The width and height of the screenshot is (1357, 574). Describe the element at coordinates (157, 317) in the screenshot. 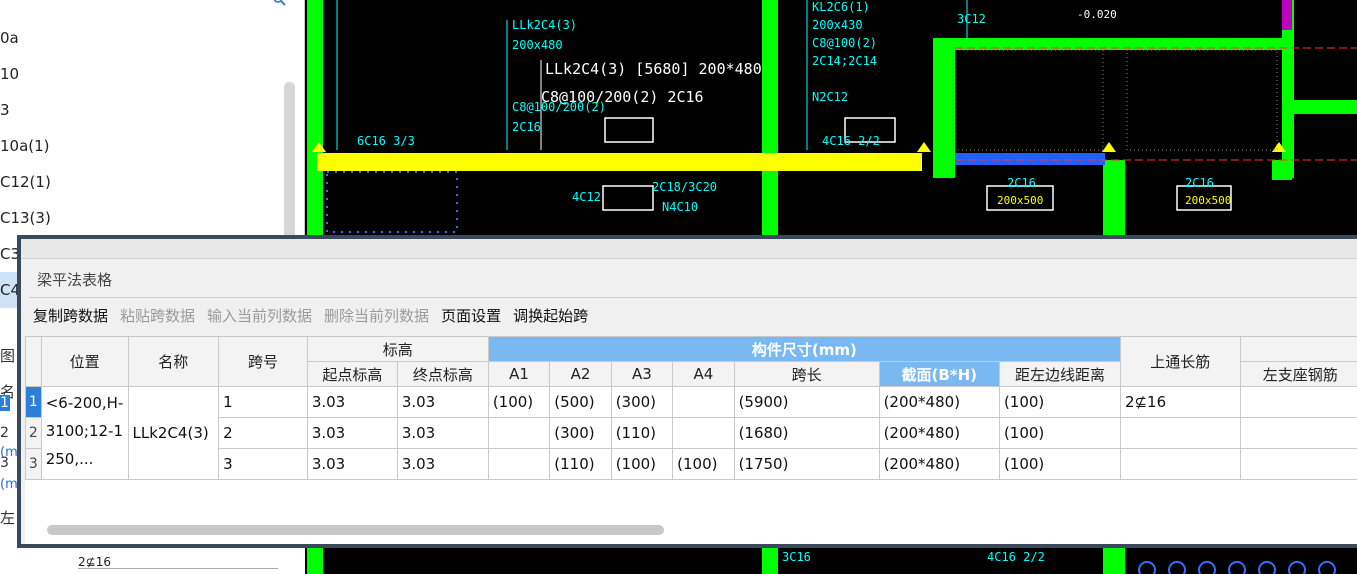

I see `paste-span-button: 粘贴跨数据` at that location.